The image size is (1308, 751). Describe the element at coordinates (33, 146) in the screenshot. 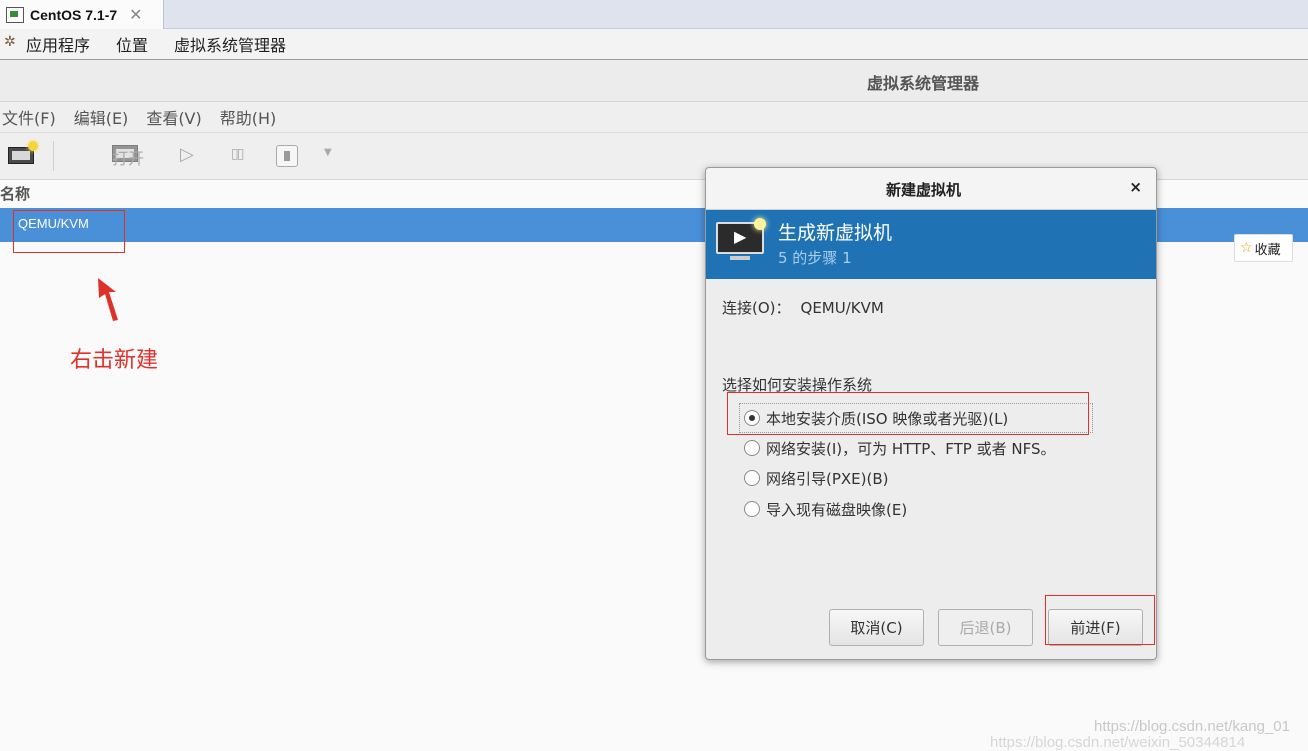

I see `new-star-icon` at that location.